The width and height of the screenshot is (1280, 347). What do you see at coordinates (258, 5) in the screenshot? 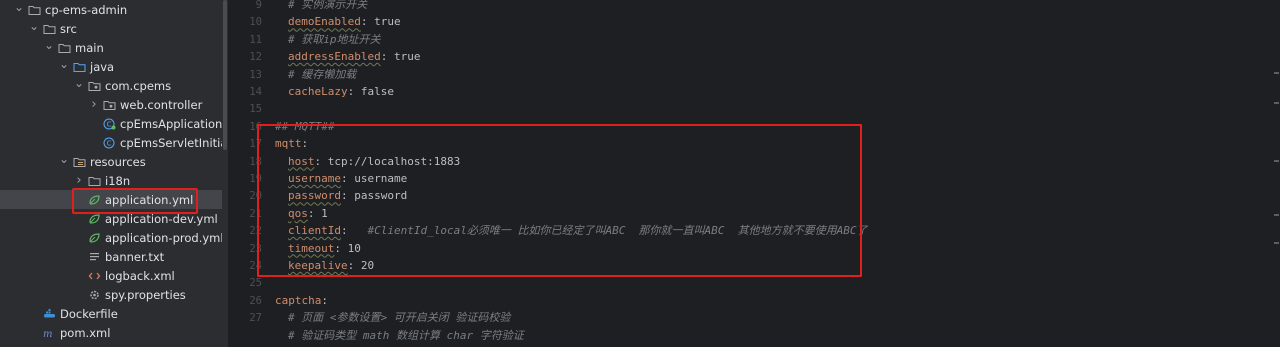
I see `line-number: 9` at bounding box center [258, 5].